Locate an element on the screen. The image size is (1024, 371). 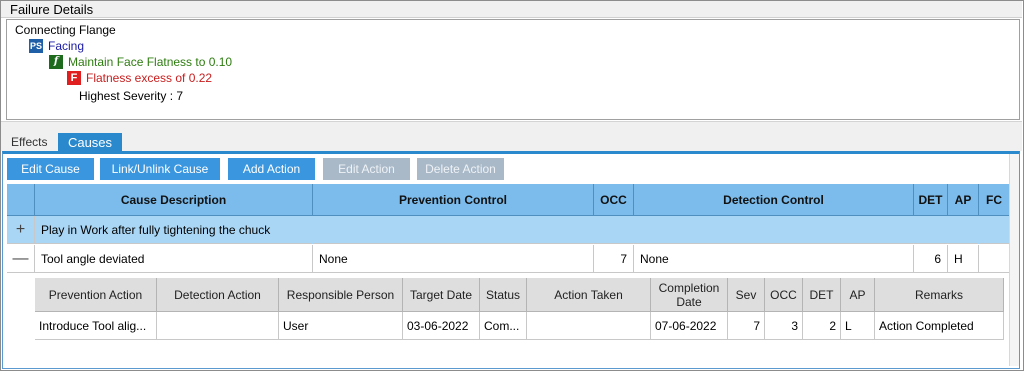
cause-row: — Tool angle deviated None 7 None 6 H is located at coordinates (508, 259).